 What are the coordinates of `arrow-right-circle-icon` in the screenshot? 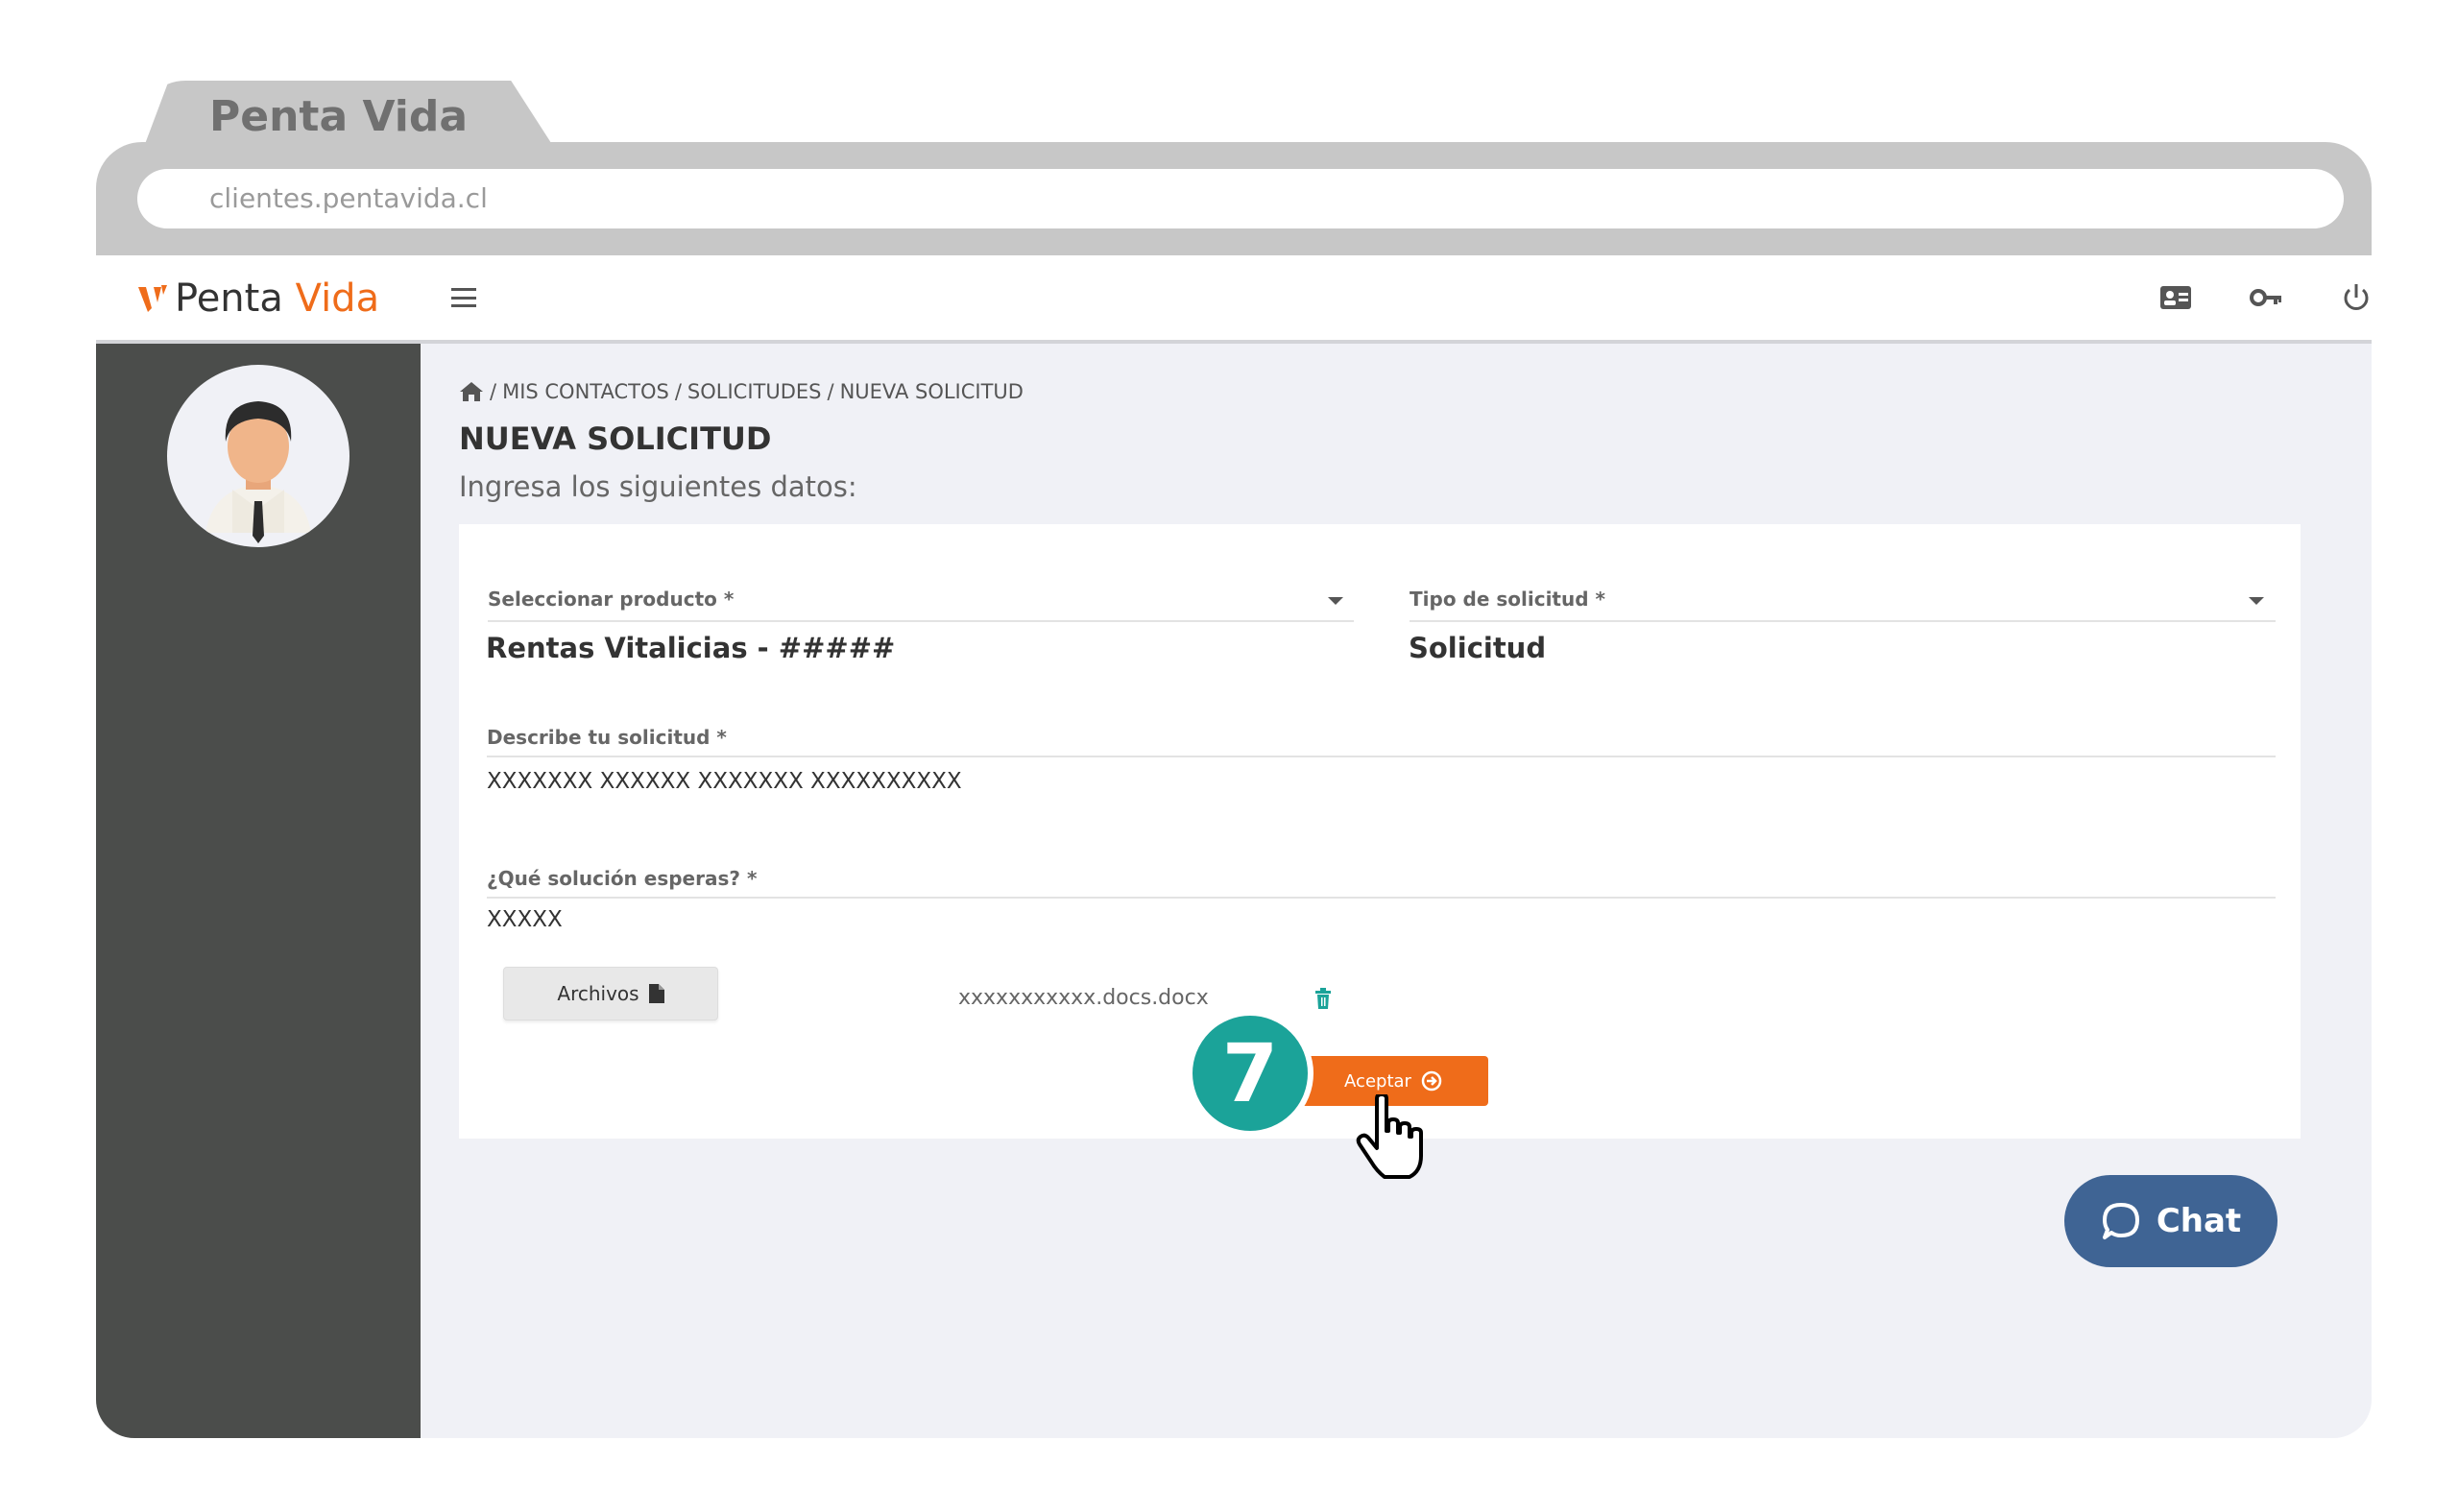 It's located at (1432, 1081).